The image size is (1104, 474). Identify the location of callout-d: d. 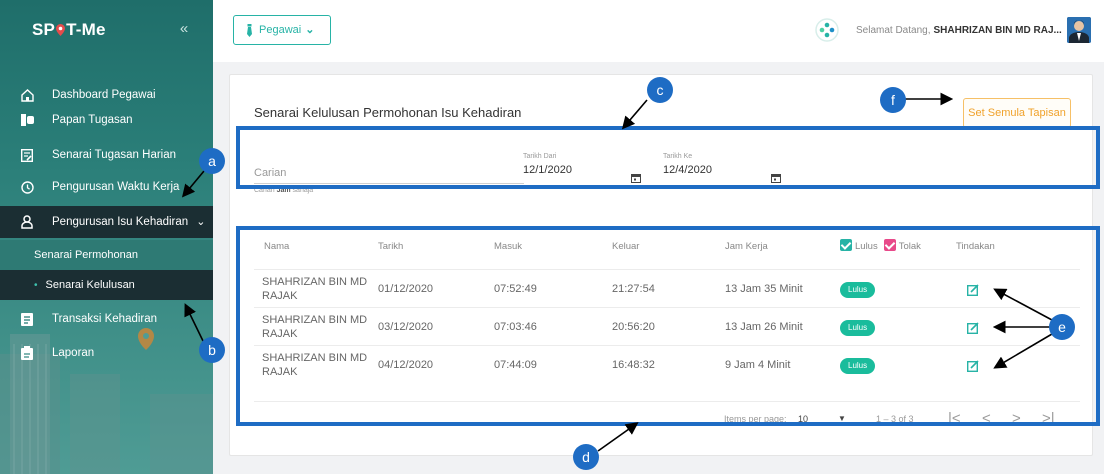
(586, 457).